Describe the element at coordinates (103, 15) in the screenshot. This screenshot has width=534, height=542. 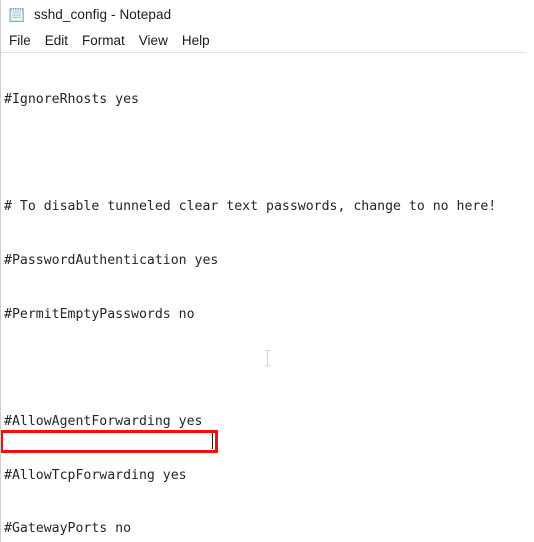
I see `window-title: sshd_config - Notepad` at that location.